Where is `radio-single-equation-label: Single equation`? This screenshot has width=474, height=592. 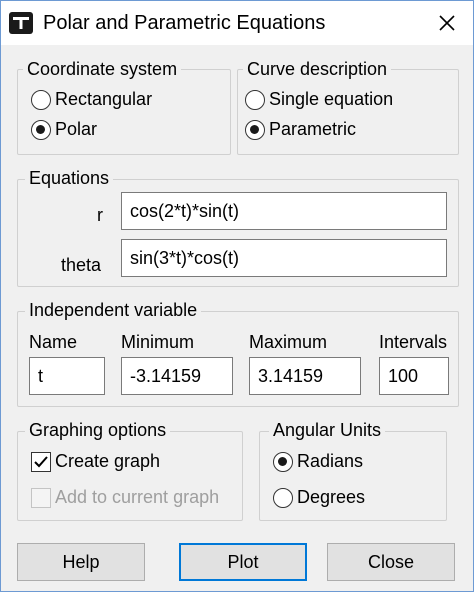 radio-single-equation-label: Single equation is located at coordinates (331, 99).